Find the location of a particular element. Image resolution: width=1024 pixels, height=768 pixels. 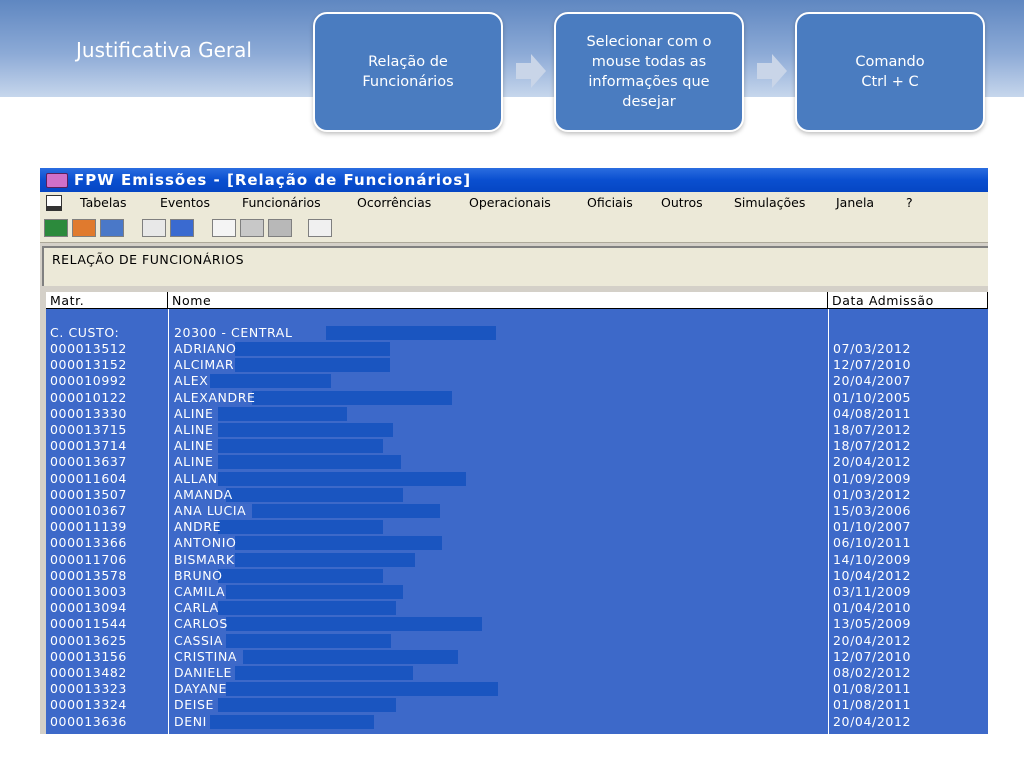

menu-funcionarios: Funcionários is located at coordinates (281, 202).